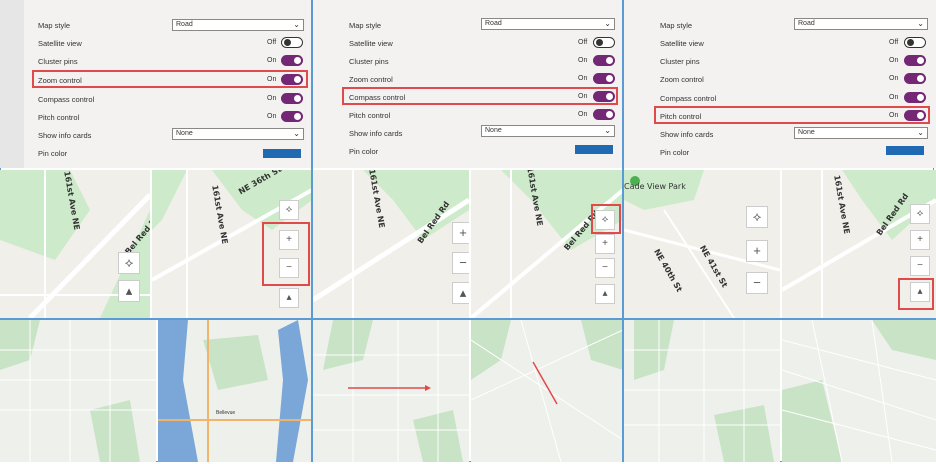 This screenshot has width=936, height=464. What do you see at coordinates (272, 116) in the screenshot?
I see `pitch-value: On` at bounding box center [272, 116].